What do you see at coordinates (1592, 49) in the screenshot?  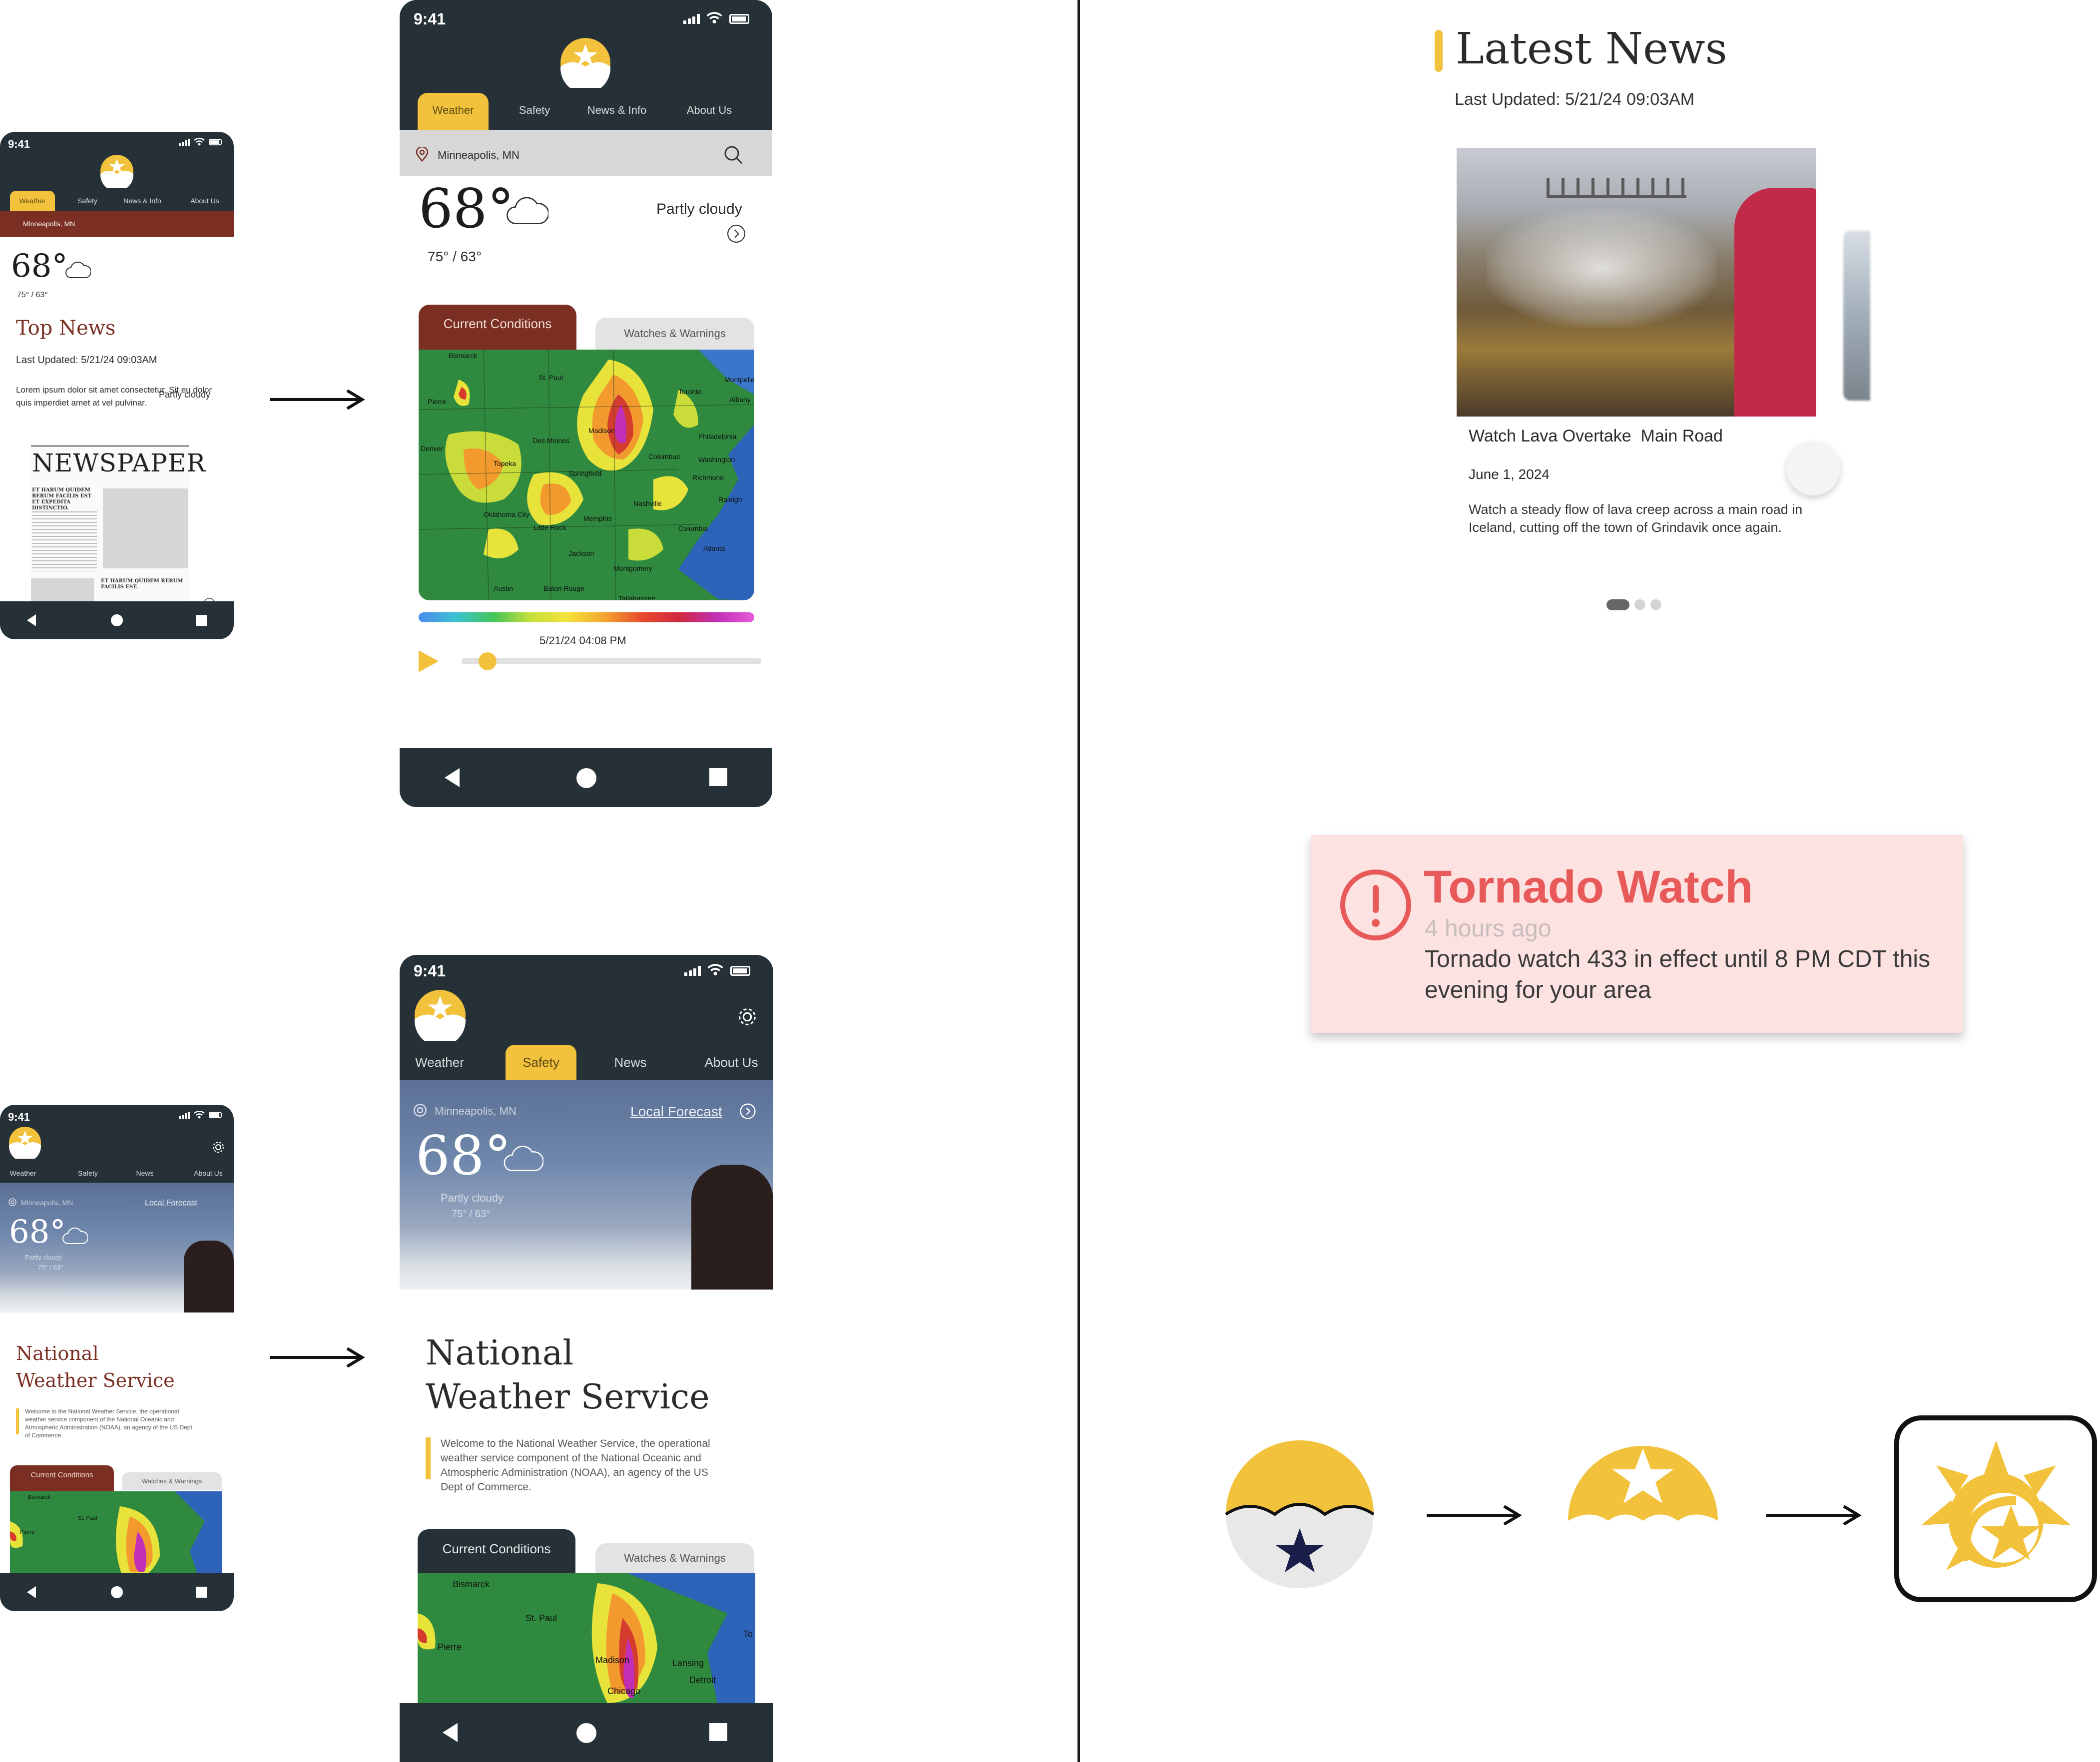 I see `news-title: Latest News` at bounding box center [1592, 49].